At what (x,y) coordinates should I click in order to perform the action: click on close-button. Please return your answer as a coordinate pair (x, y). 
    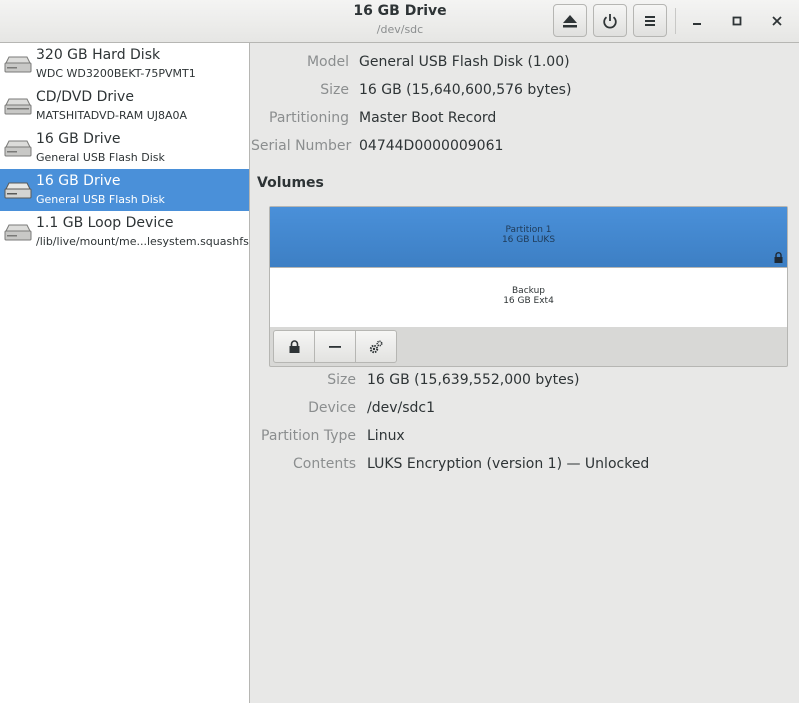
    Looking at the image, I should click on (777, 21).